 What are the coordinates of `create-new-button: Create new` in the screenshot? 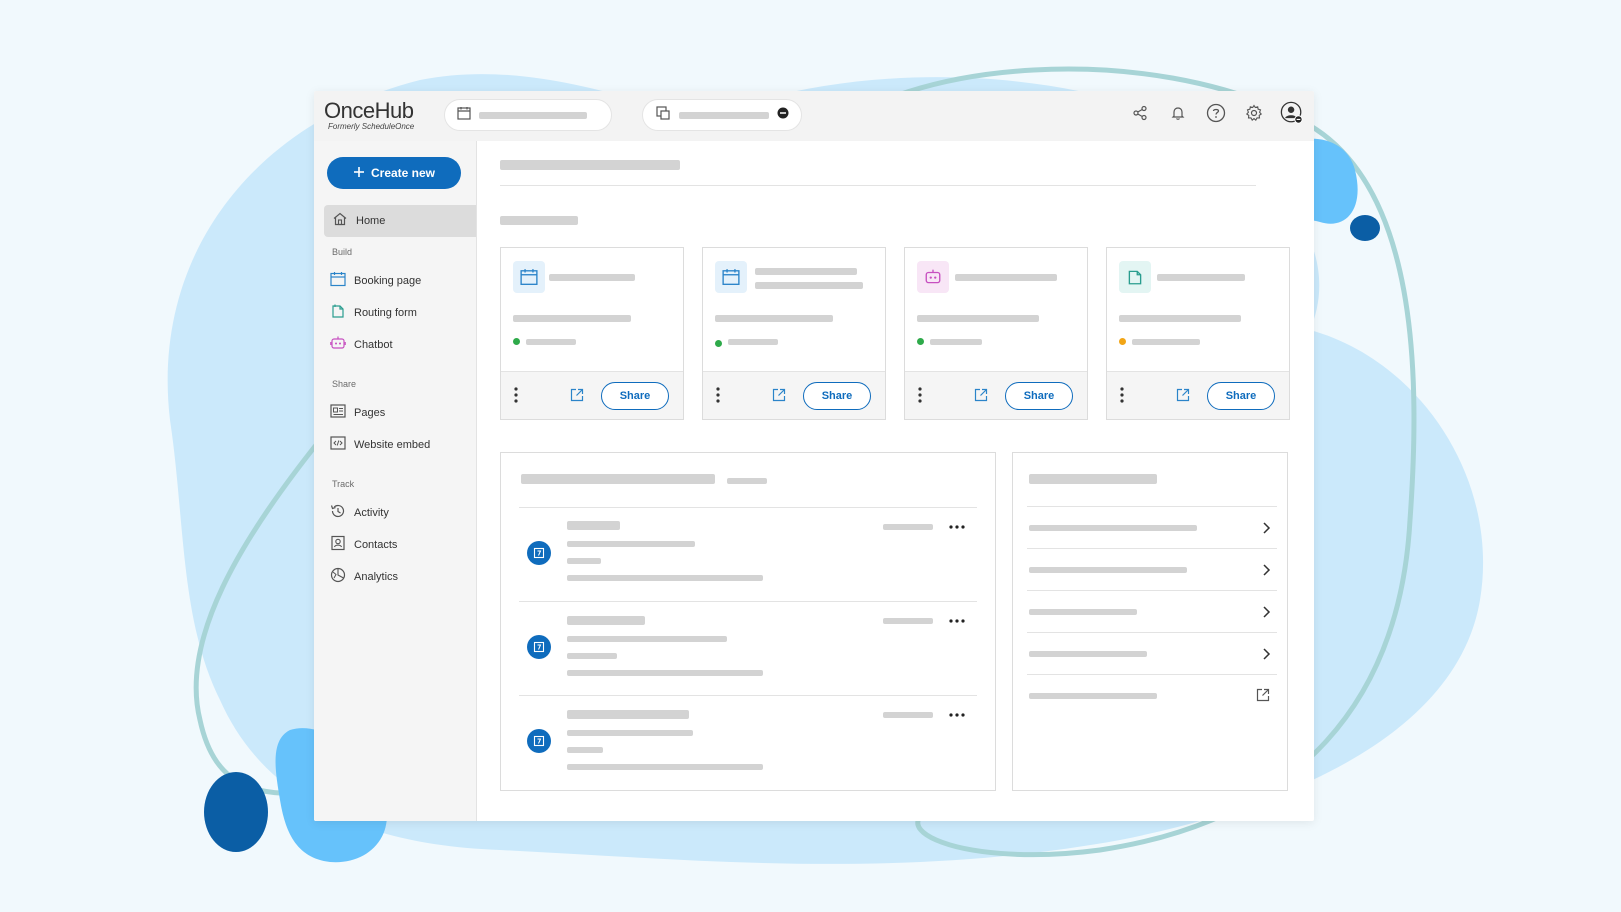 It's located at (394, 173).